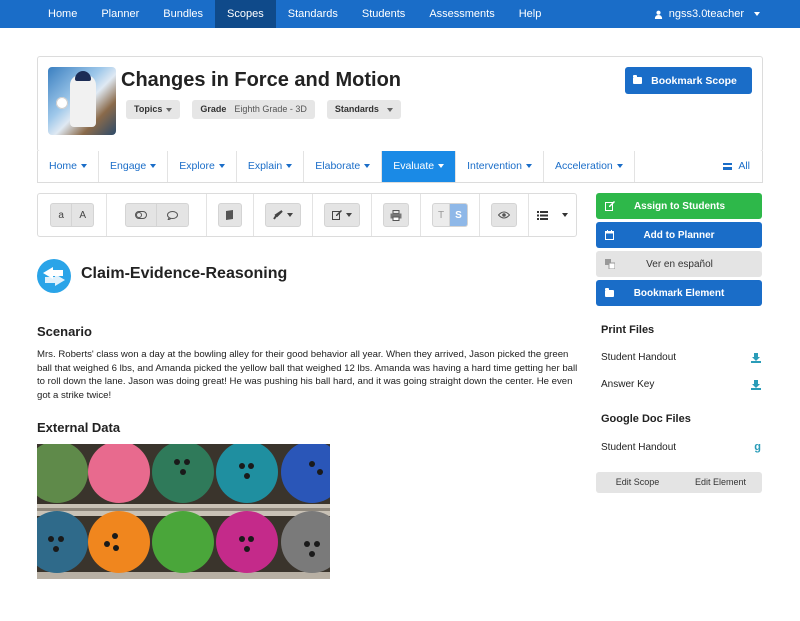  What do you see at coordinates (307, 215) in the screenshot?
I see `element-toolbar: a A T S` at bounding box center [307, 215].